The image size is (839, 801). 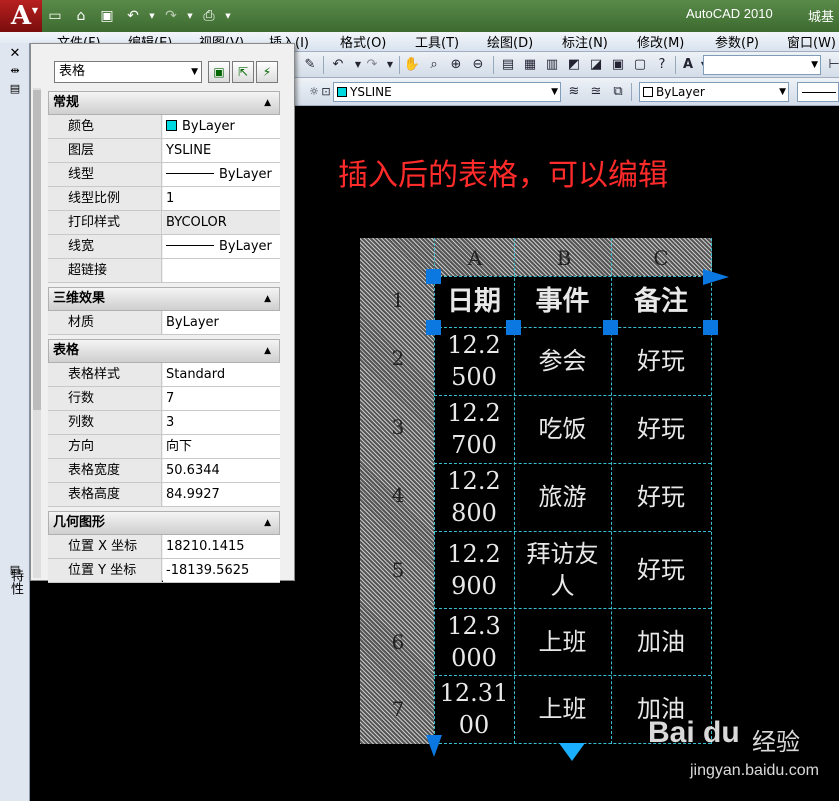 I want to click on prop-row-hyperlink: 超链接, so click(x=164, y=271).